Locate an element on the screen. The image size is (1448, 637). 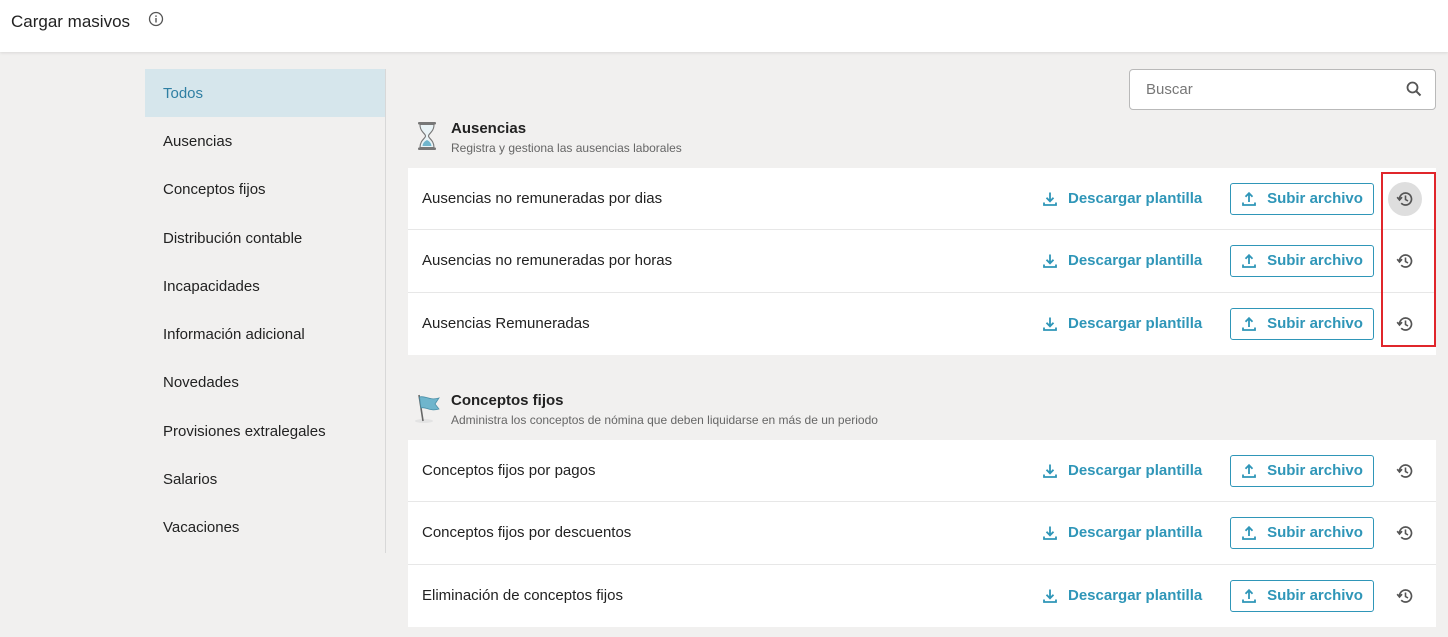
hourglass-icon is located at coordinates (427, 136).